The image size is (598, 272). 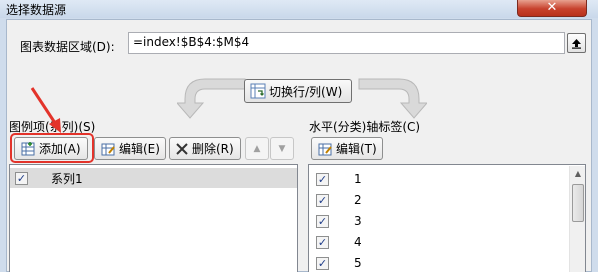 I want to click on add-series-button: 添加(A), so click(x=51, y=148).